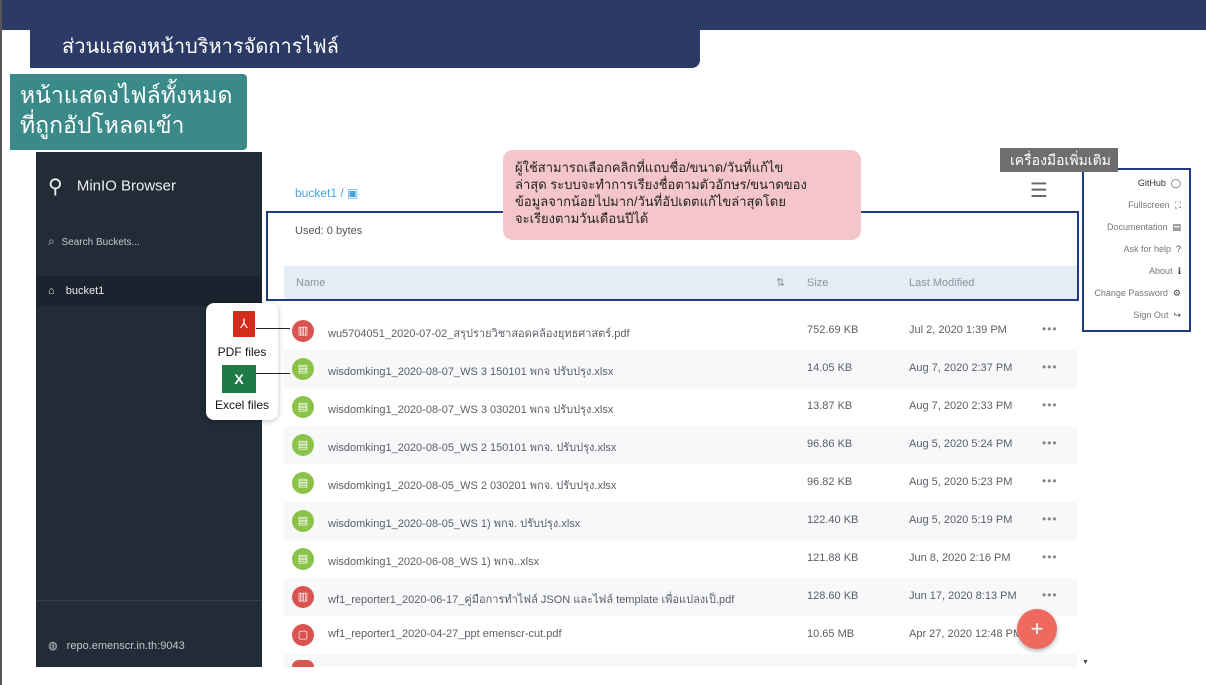  Describe the element at coordinates (365, 48) in the screenshot. I see `slide-title: ส่วนแสดงหน้าบริหารจัดการไฟล์` at that location.